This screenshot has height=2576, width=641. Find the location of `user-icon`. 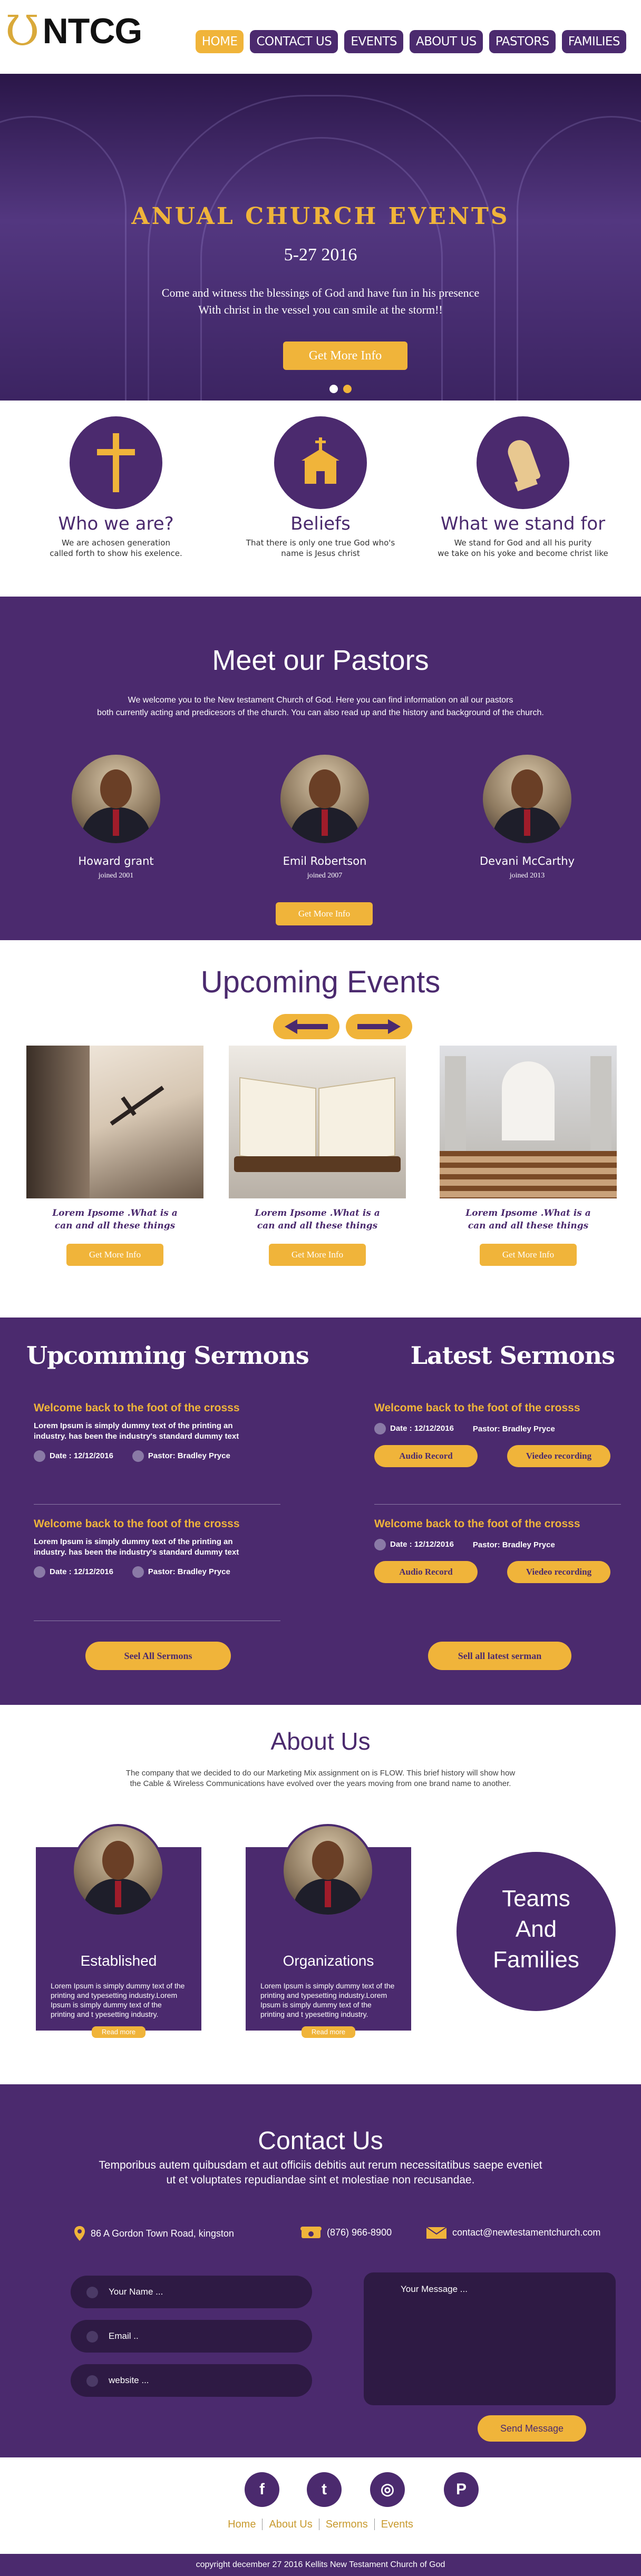

user-icon is located at coordinates (92, 2292).